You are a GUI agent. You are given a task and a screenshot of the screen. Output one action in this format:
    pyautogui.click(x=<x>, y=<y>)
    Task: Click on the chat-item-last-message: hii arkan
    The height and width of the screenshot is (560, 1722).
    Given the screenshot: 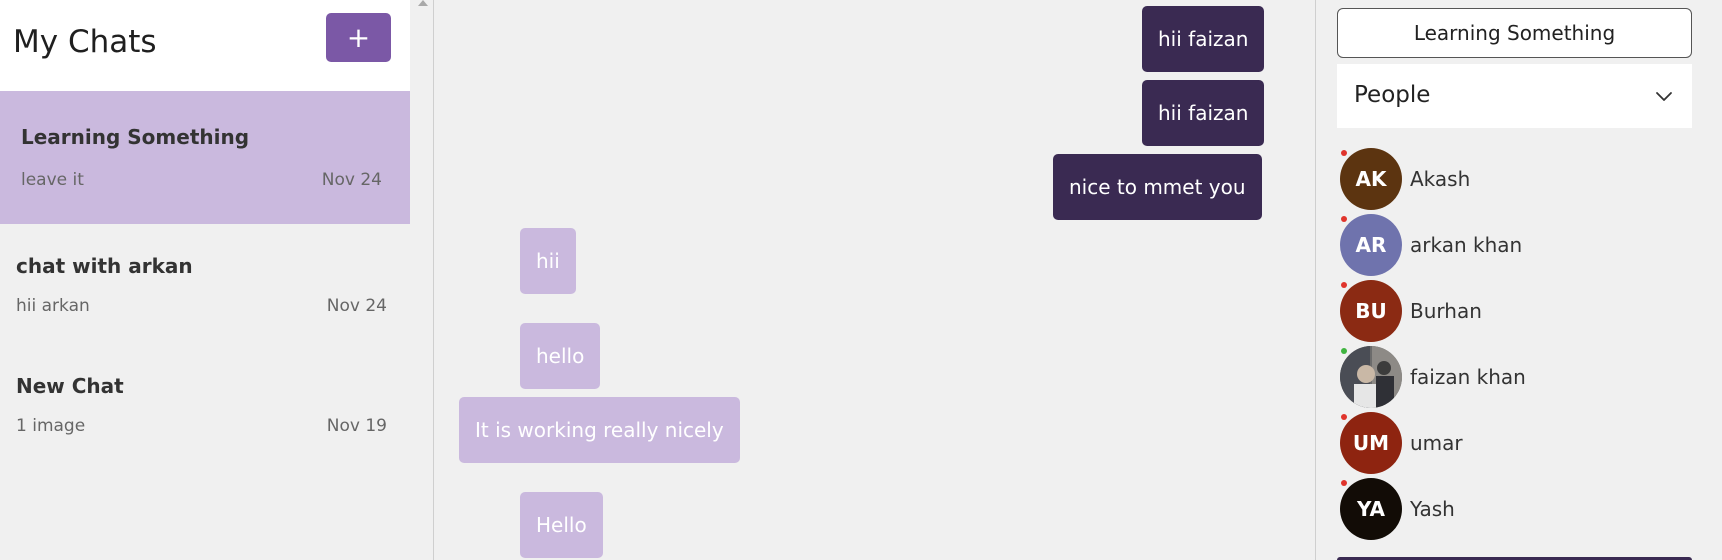 What is the action you would take?
    pyautogui.click(x=53, y=306)
    